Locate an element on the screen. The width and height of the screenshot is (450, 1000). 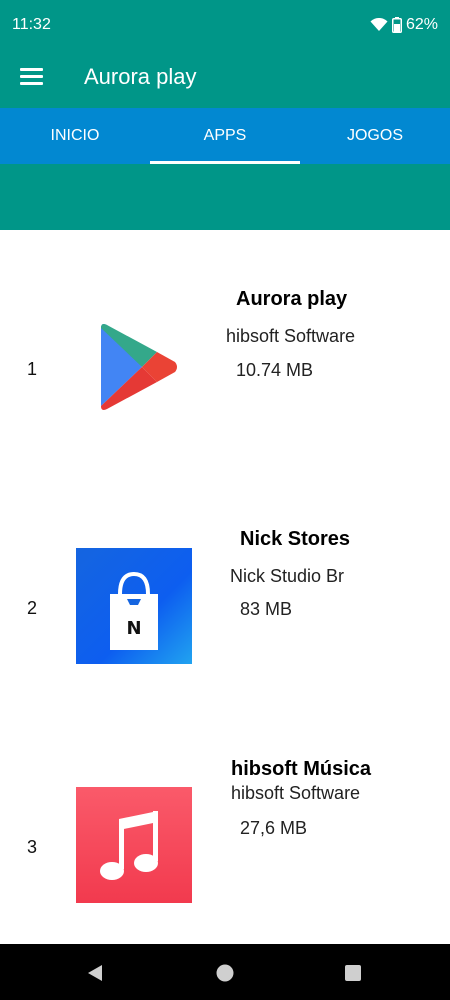
rank-number: 3 is located at coordinates (32, 847).